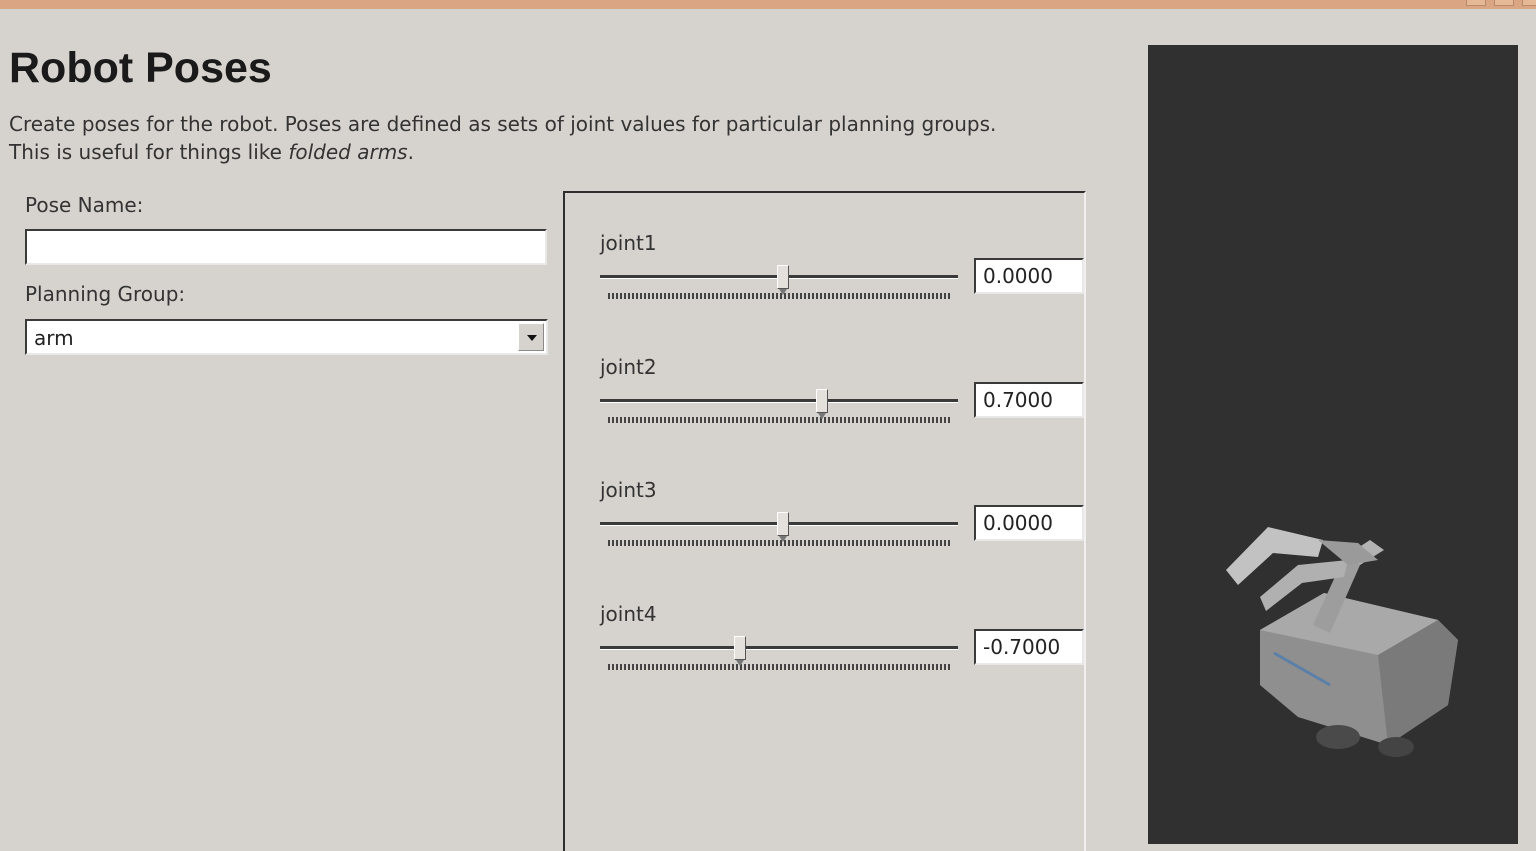 This screenshot has height=851, width=1536. Describe the element at coordinates (1029, 647) in the screenshot. I see `joint-value-input: -0.7000` at that location.